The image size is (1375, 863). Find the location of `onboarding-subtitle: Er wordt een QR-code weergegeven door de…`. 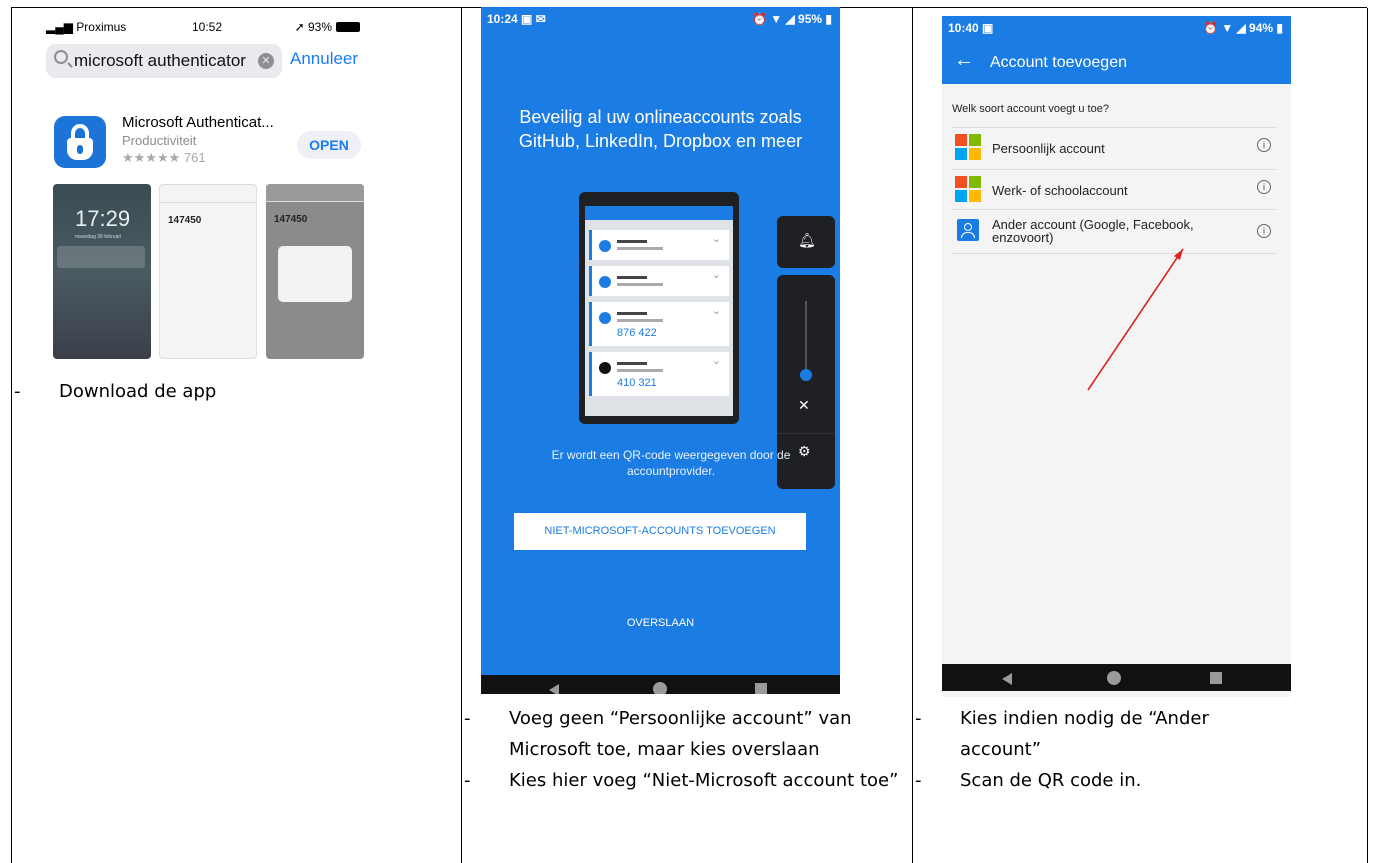

onboarding-subtitle: Er wordt een QR-code weergegeven door de… is located at coordinates (671, 463).